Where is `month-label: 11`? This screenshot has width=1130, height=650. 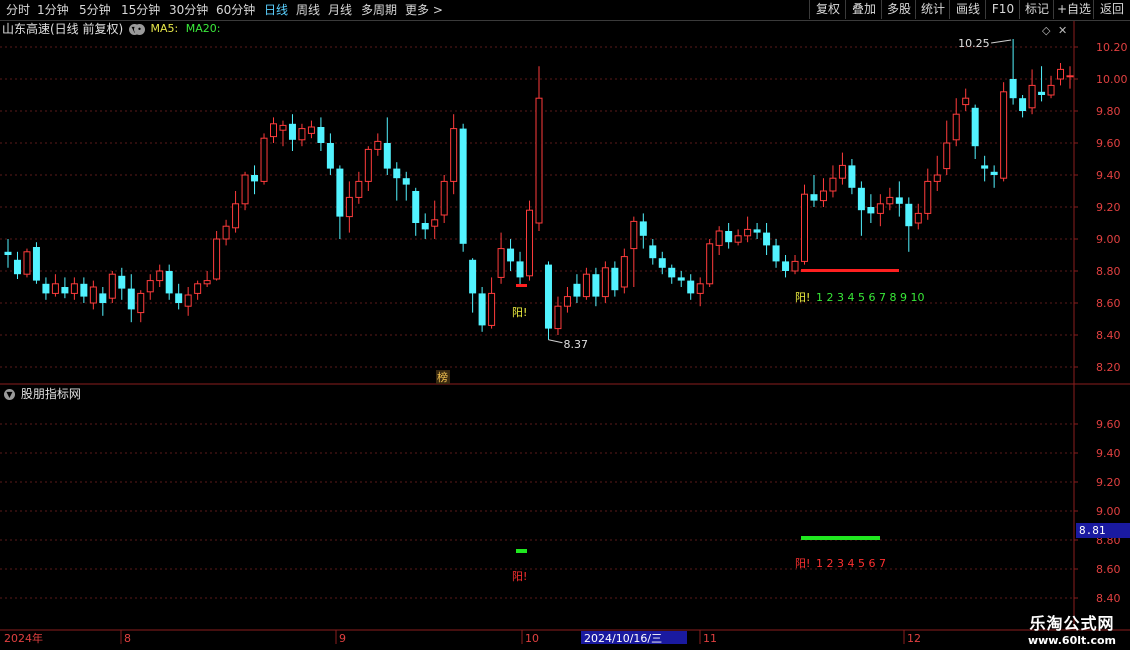 month-label: 11 is located at coordinates (710, 638).